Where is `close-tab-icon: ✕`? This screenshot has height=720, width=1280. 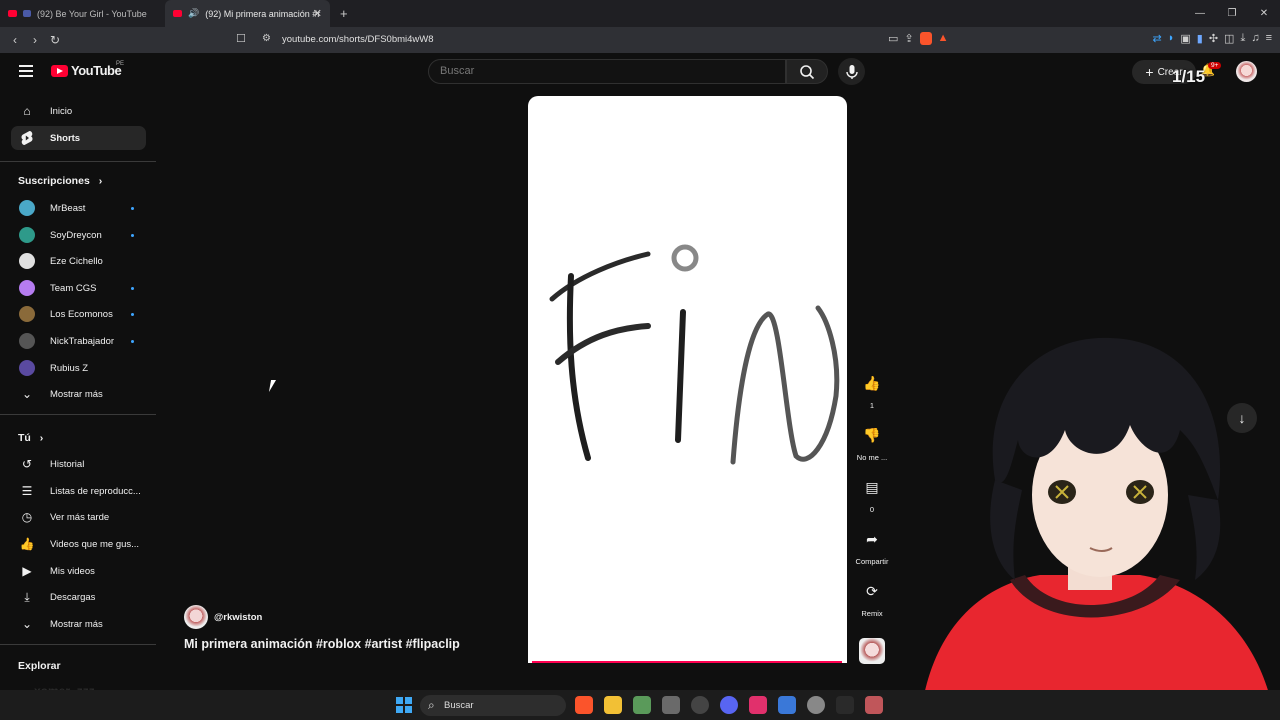 close-tab-icon: ✕ is located at coordinates (317, 13).